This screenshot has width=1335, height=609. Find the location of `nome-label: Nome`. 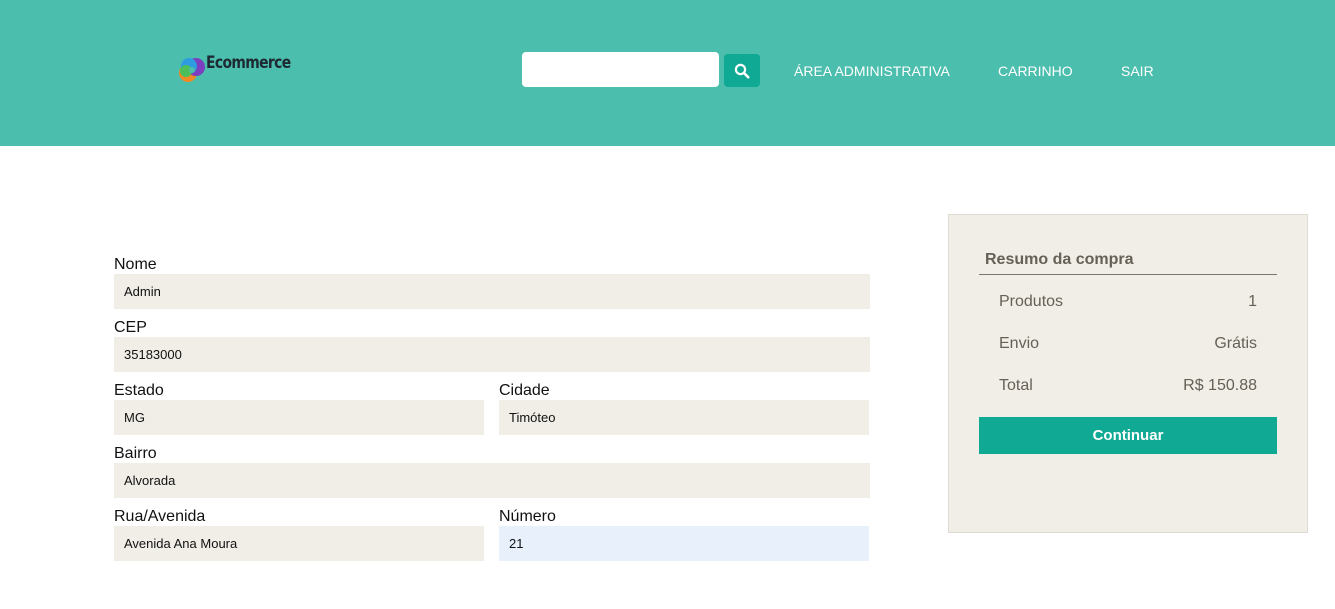

nome-label: Nome is located at coordinates (135, 264).